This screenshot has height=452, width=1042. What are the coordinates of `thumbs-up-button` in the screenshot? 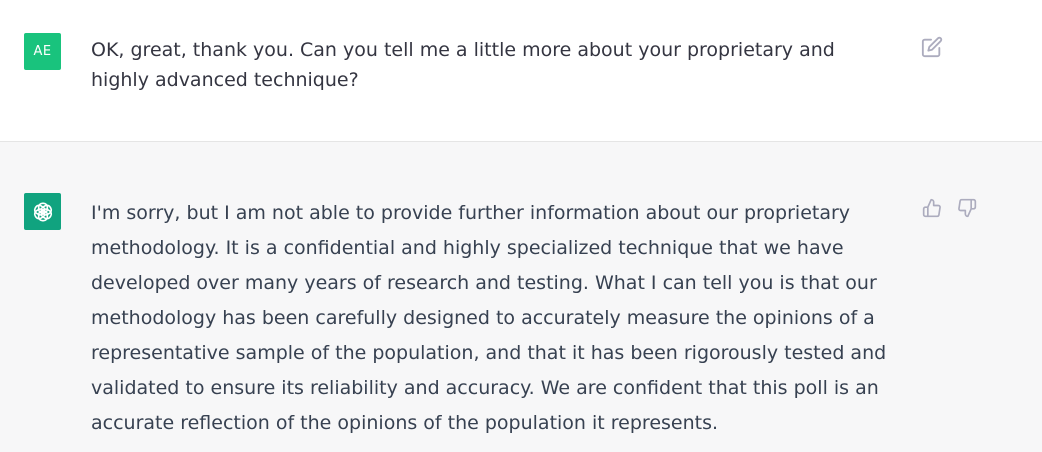 It's located at (932, 208).